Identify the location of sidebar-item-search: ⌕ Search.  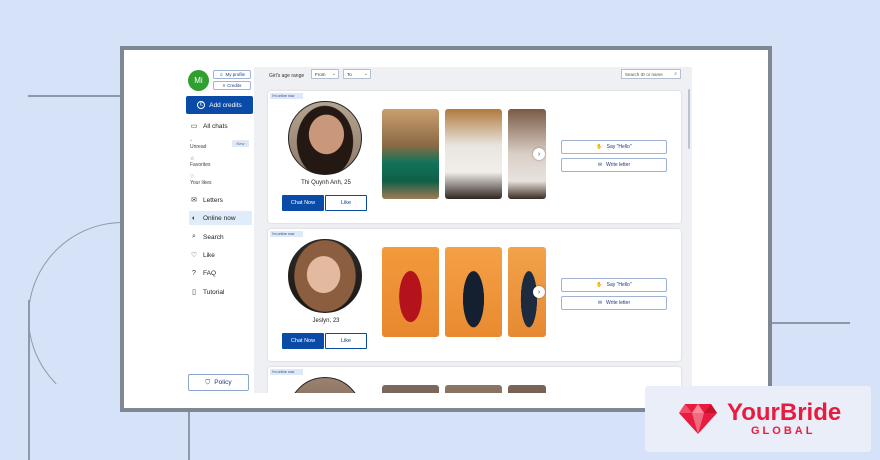
(220, 237).